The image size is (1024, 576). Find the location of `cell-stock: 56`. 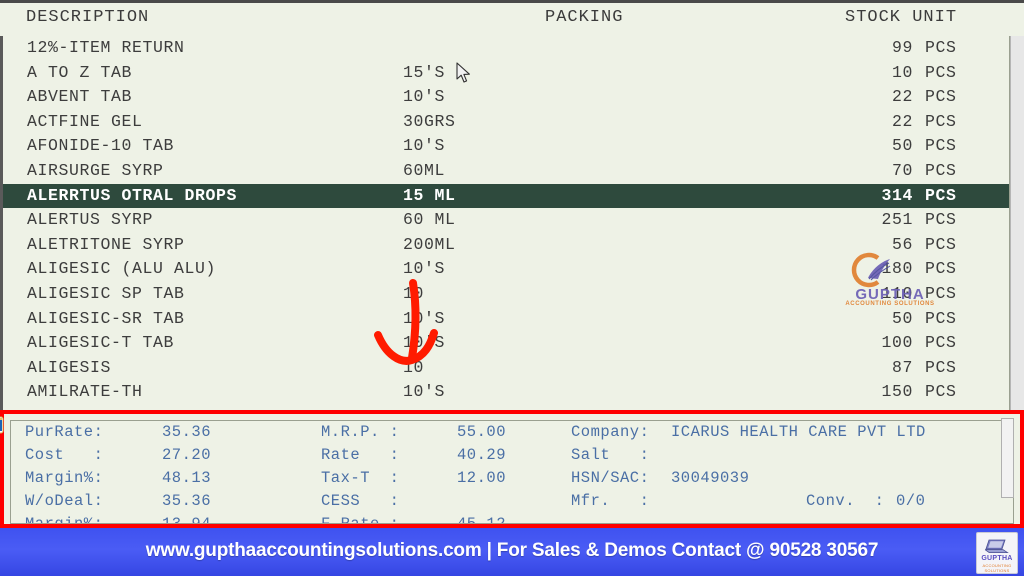

cell-stock: 56 is located at coordinates (902, 244).